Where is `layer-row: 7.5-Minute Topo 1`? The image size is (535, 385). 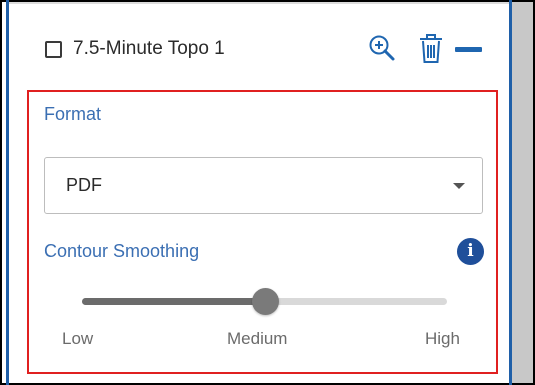
layer-row: 7.5-Minute Topo 1 is located at coordinates (135, 49).